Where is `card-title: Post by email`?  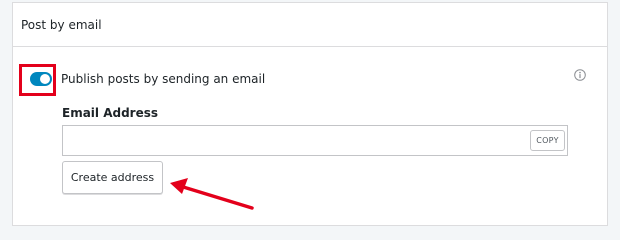
card-title: Post by email is located at coordinates (61, 25).